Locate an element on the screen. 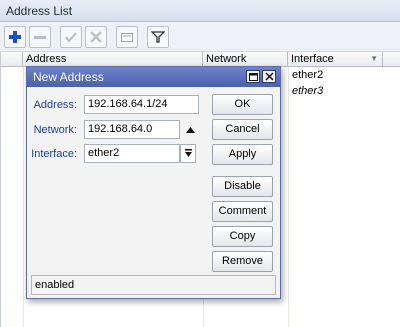  network-toggle-button is located at coordinates (190, 129).